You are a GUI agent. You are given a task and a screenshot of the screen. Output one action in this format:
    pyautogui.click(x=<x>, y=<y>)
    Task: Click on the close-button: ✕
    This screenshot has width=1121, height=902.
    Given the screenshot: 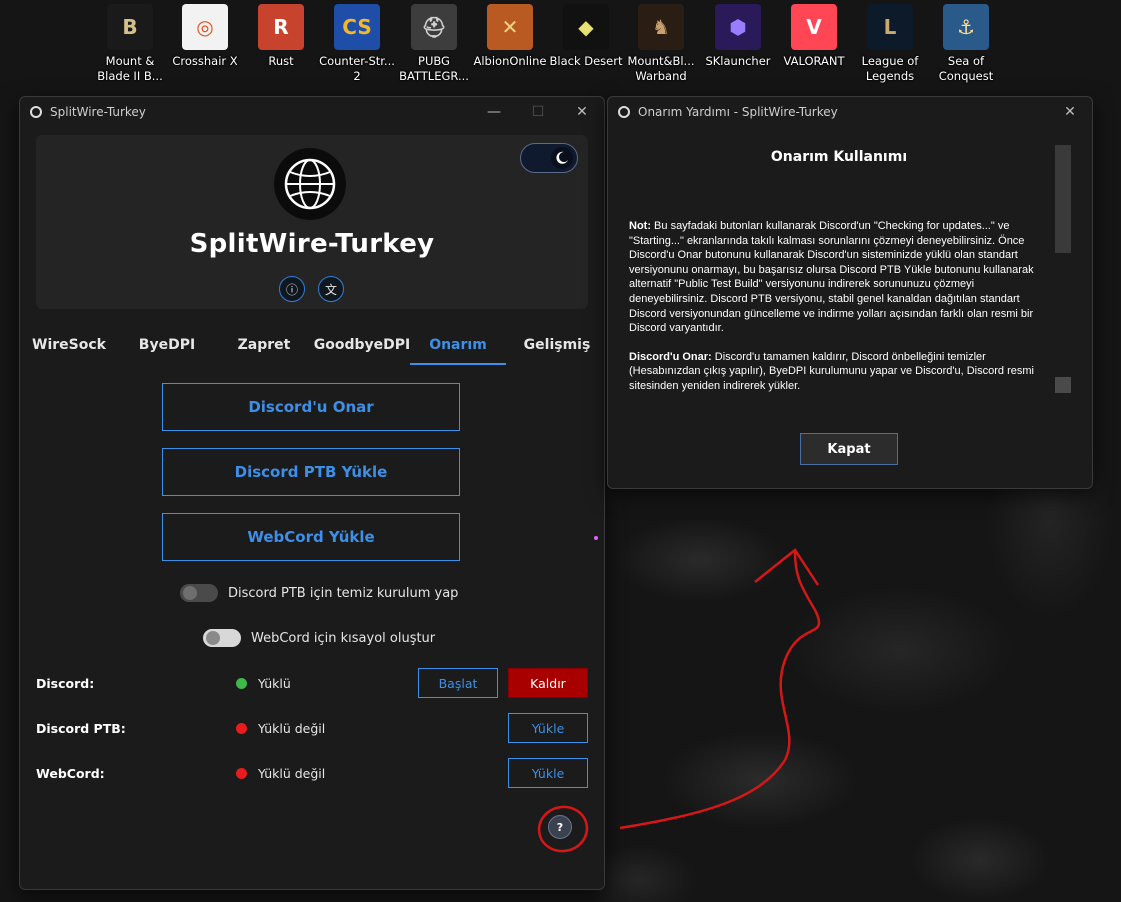 What is the action you would take?
    pyautogui.click(x=582, y=112)
    